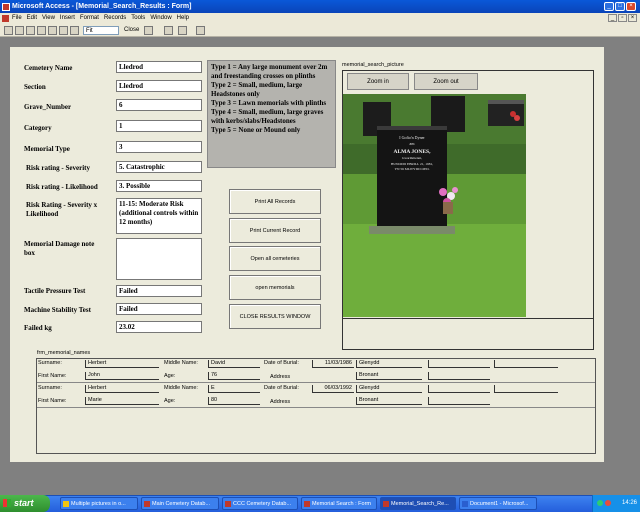 The height and width of the screenshot is (512, 640). Describe the element at coordinates (101, 30) in the screenshot. I see `zoom-select: Fit` at that location.